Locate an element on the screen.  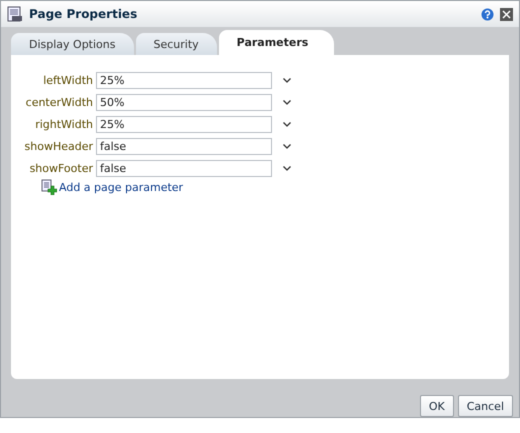
window-title: Page Properties is located at coordinates (83, 14).